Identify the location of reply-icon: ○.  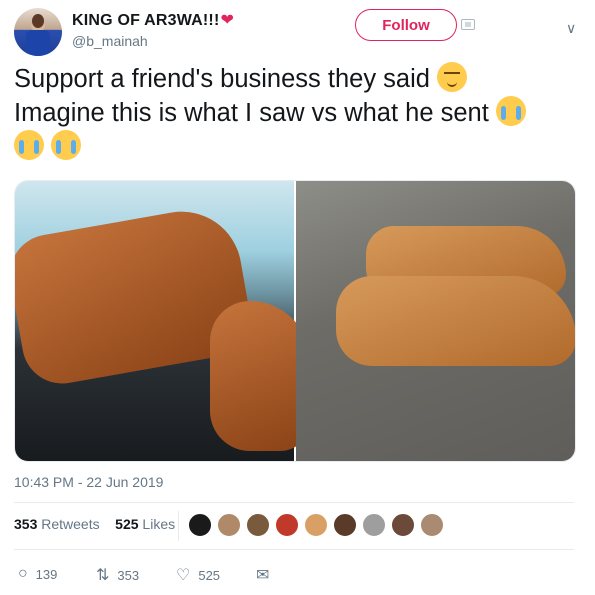
(23, 573).